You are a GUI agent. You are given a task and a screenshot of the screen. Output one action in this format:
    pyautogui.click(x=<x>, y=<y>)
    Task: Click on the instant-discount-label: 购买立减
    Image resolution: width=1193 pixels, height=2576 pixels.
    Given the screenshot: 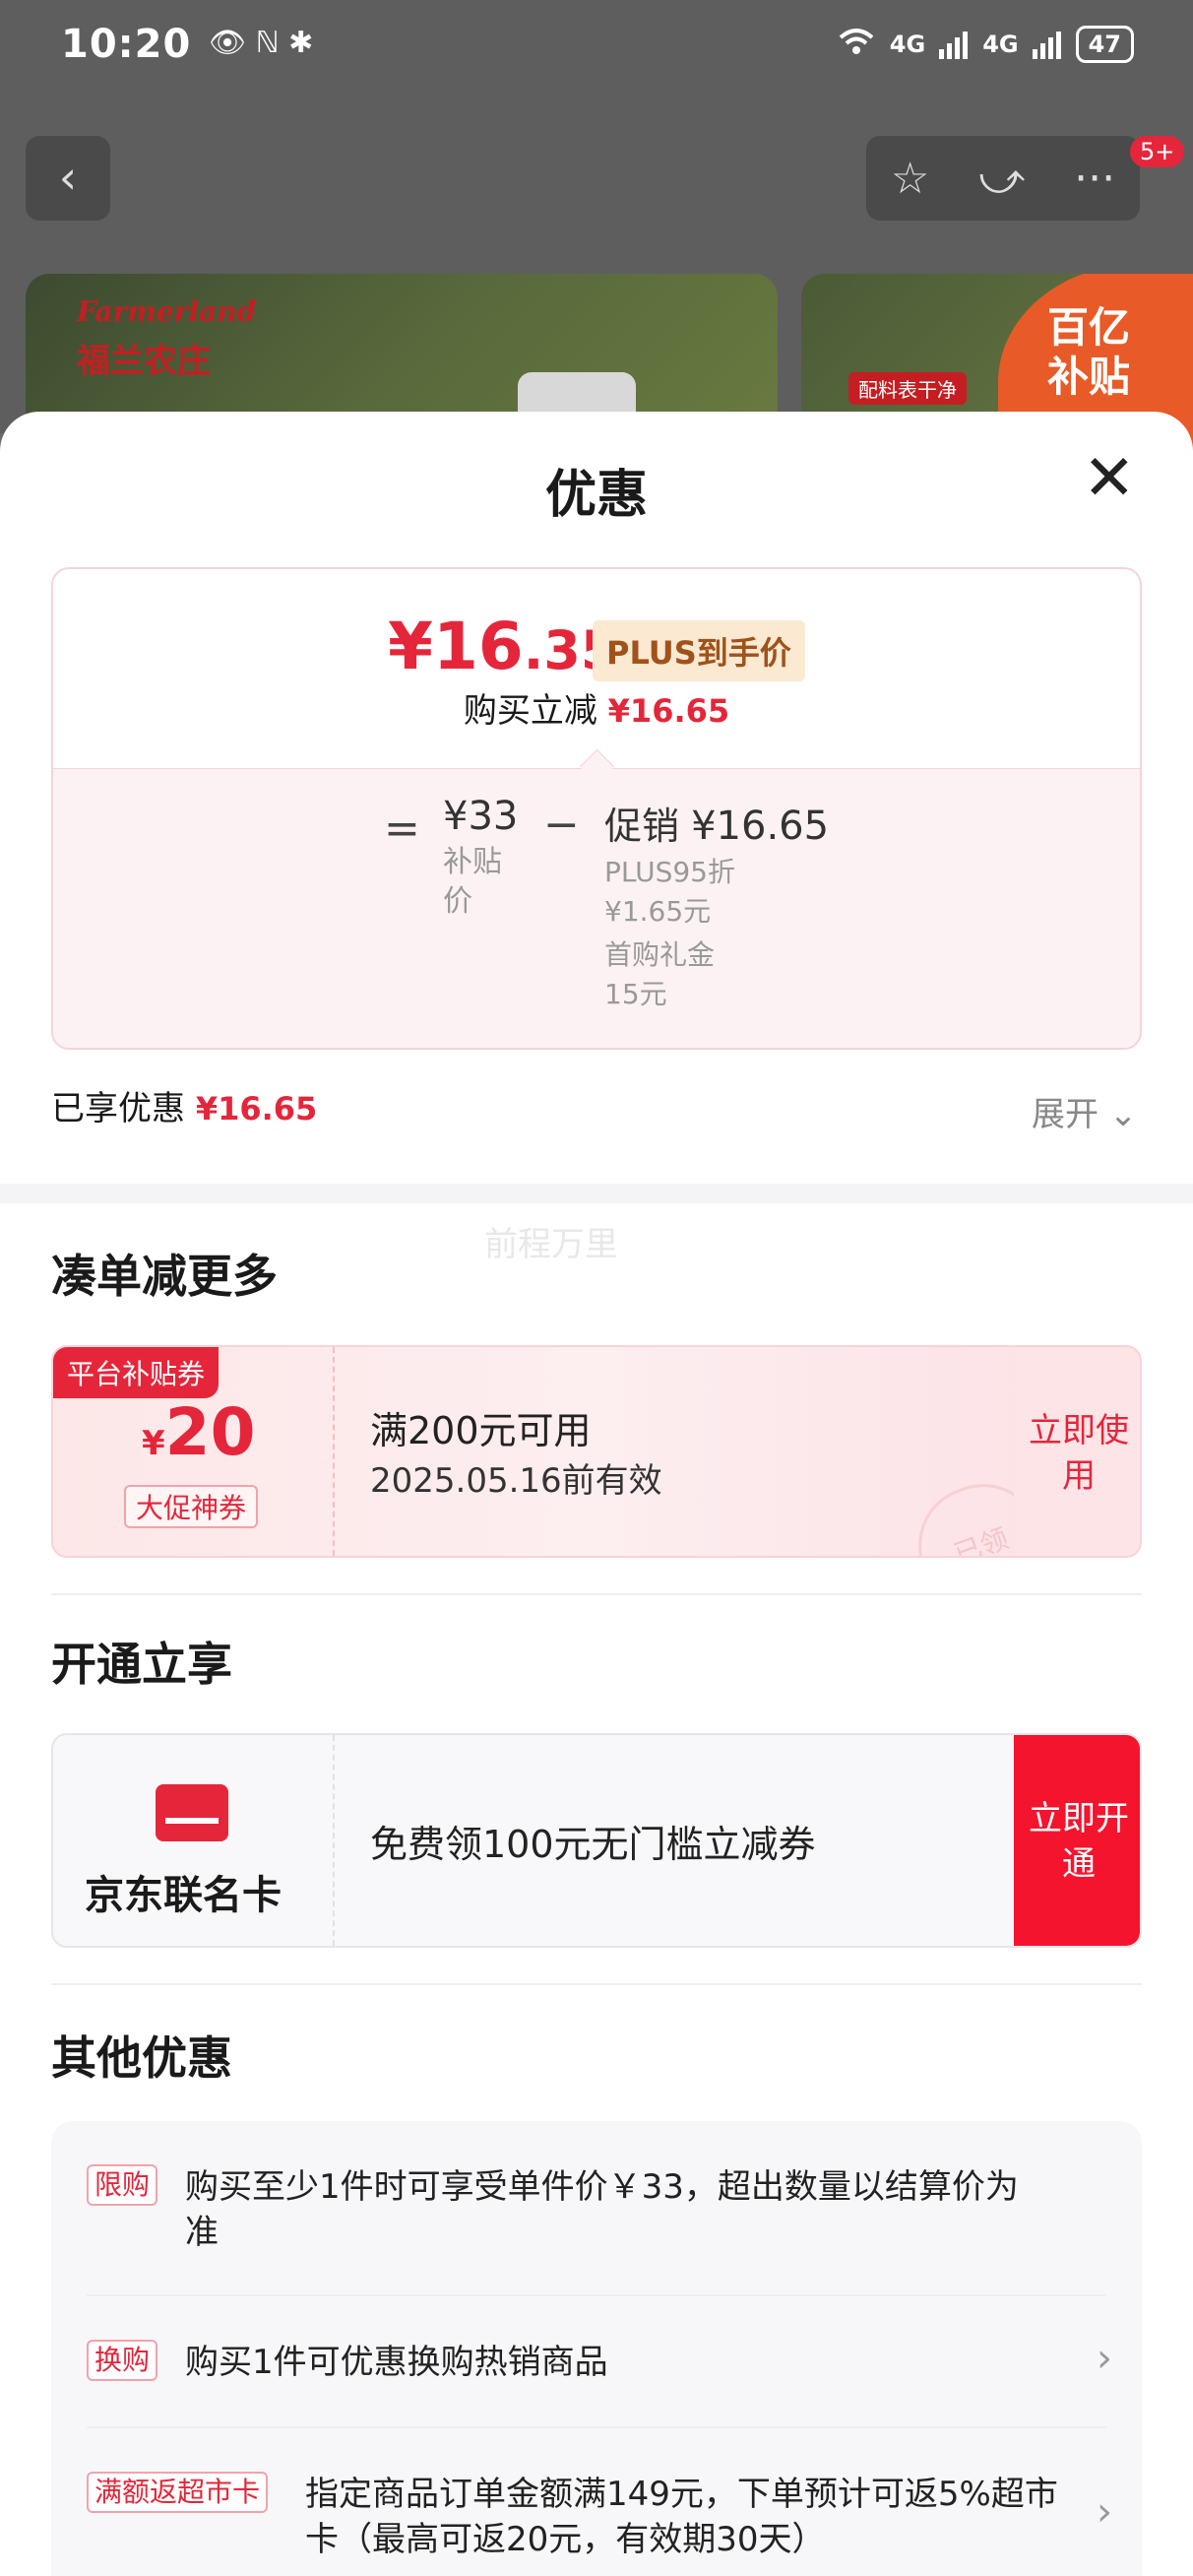 What is the action you would take?
    pyautogui.click(x=530, y=711)
    